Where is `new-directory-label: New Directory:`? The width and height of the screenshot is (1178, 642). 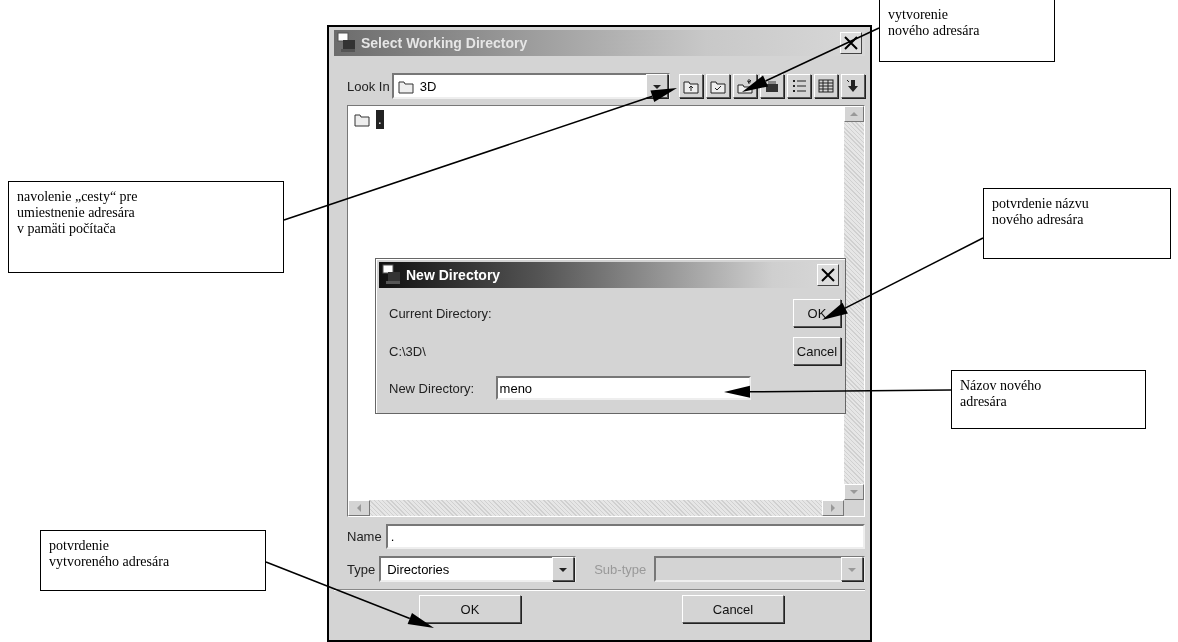 new-directory-label: New Directory: is located at coordinates (432, 388).